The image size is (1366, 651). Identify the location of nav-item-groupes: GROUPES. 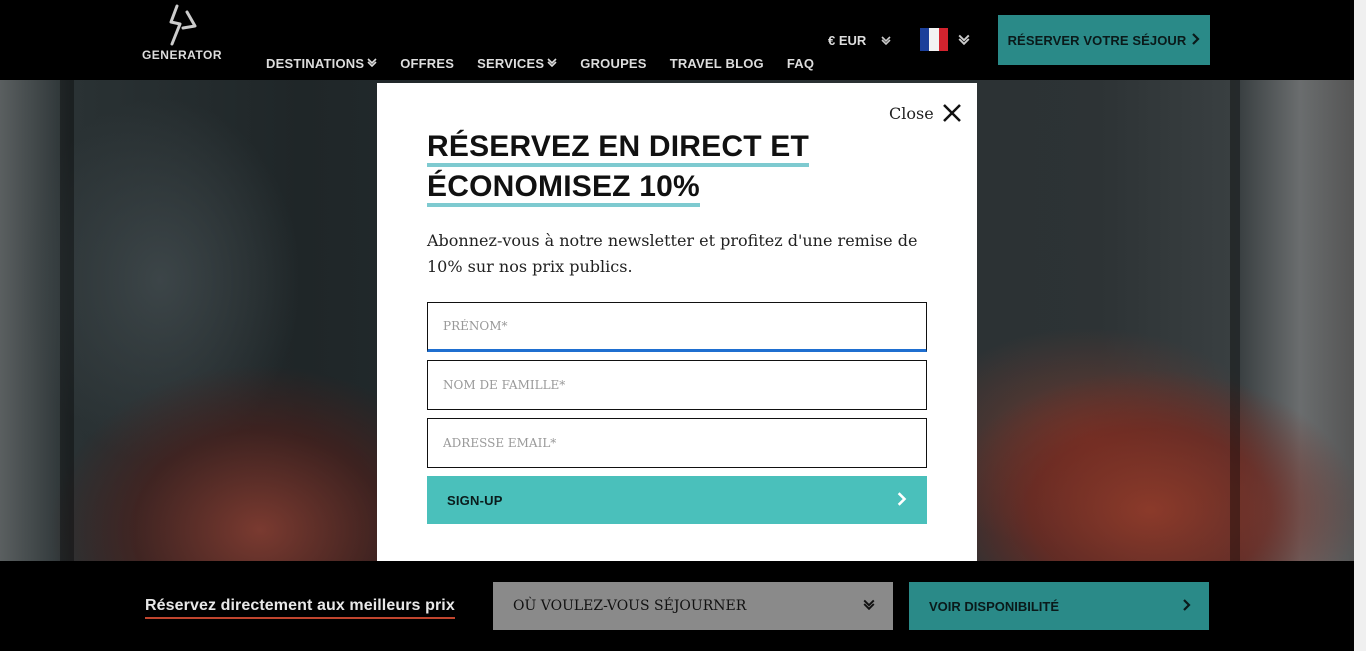
(613, 63).